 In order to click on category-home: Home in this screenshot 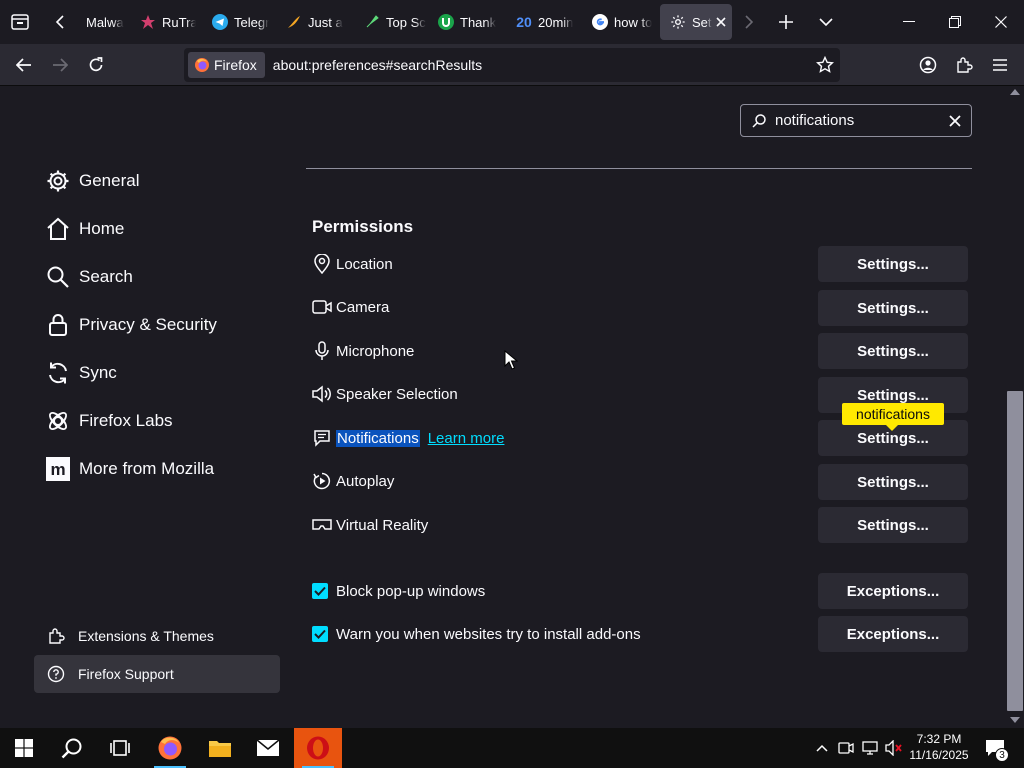, I will do `click(85, 229)`.